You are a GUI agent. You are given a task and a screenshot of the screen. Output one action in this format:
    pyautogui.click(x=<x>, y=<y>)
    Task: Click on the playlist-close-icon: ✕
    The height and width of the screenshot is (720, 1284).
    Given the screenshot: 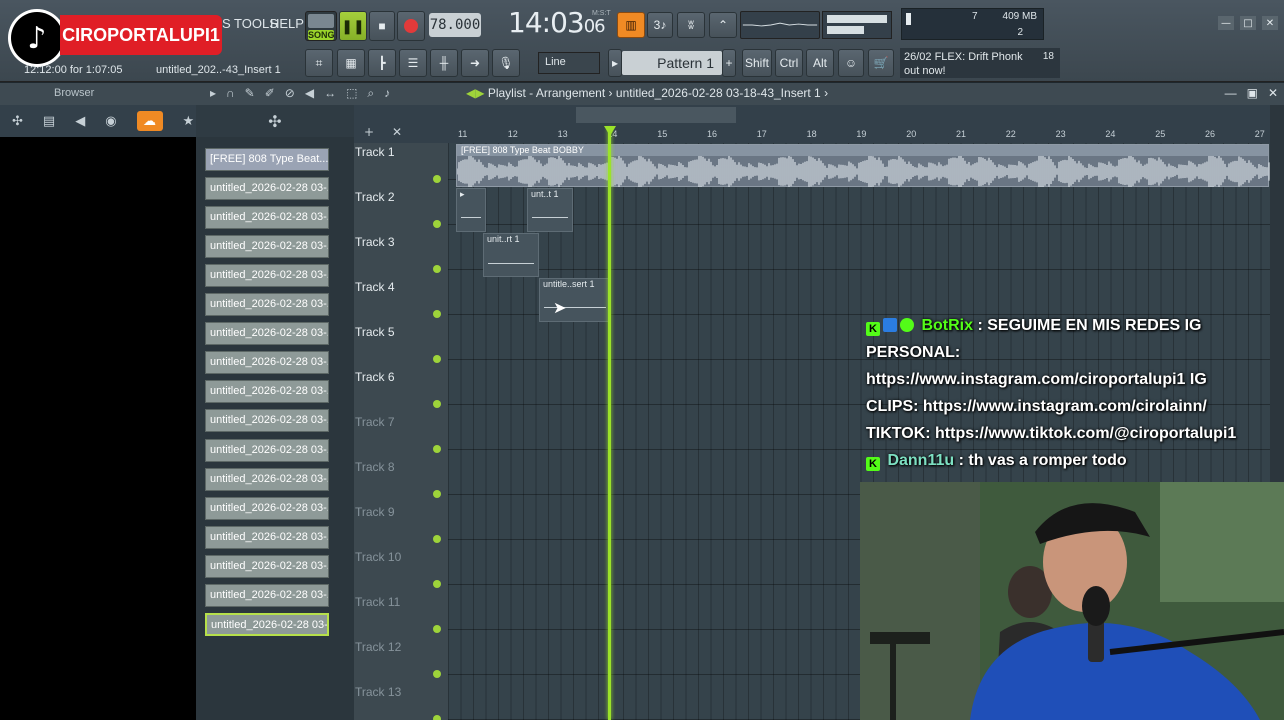 What is the action you would take?
    pyautogui.click(x=1273, y=93)
    